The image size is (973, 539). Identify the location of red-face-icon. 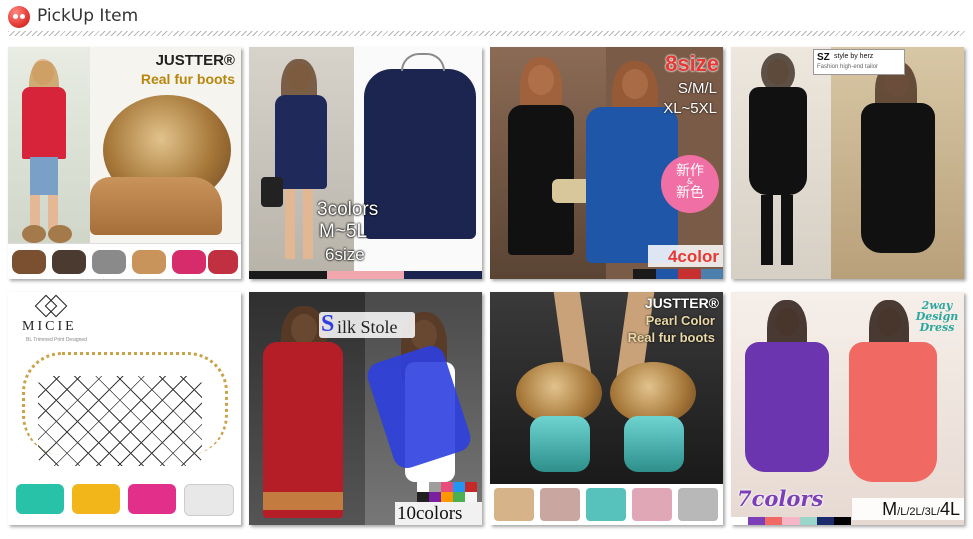
(19, 17).